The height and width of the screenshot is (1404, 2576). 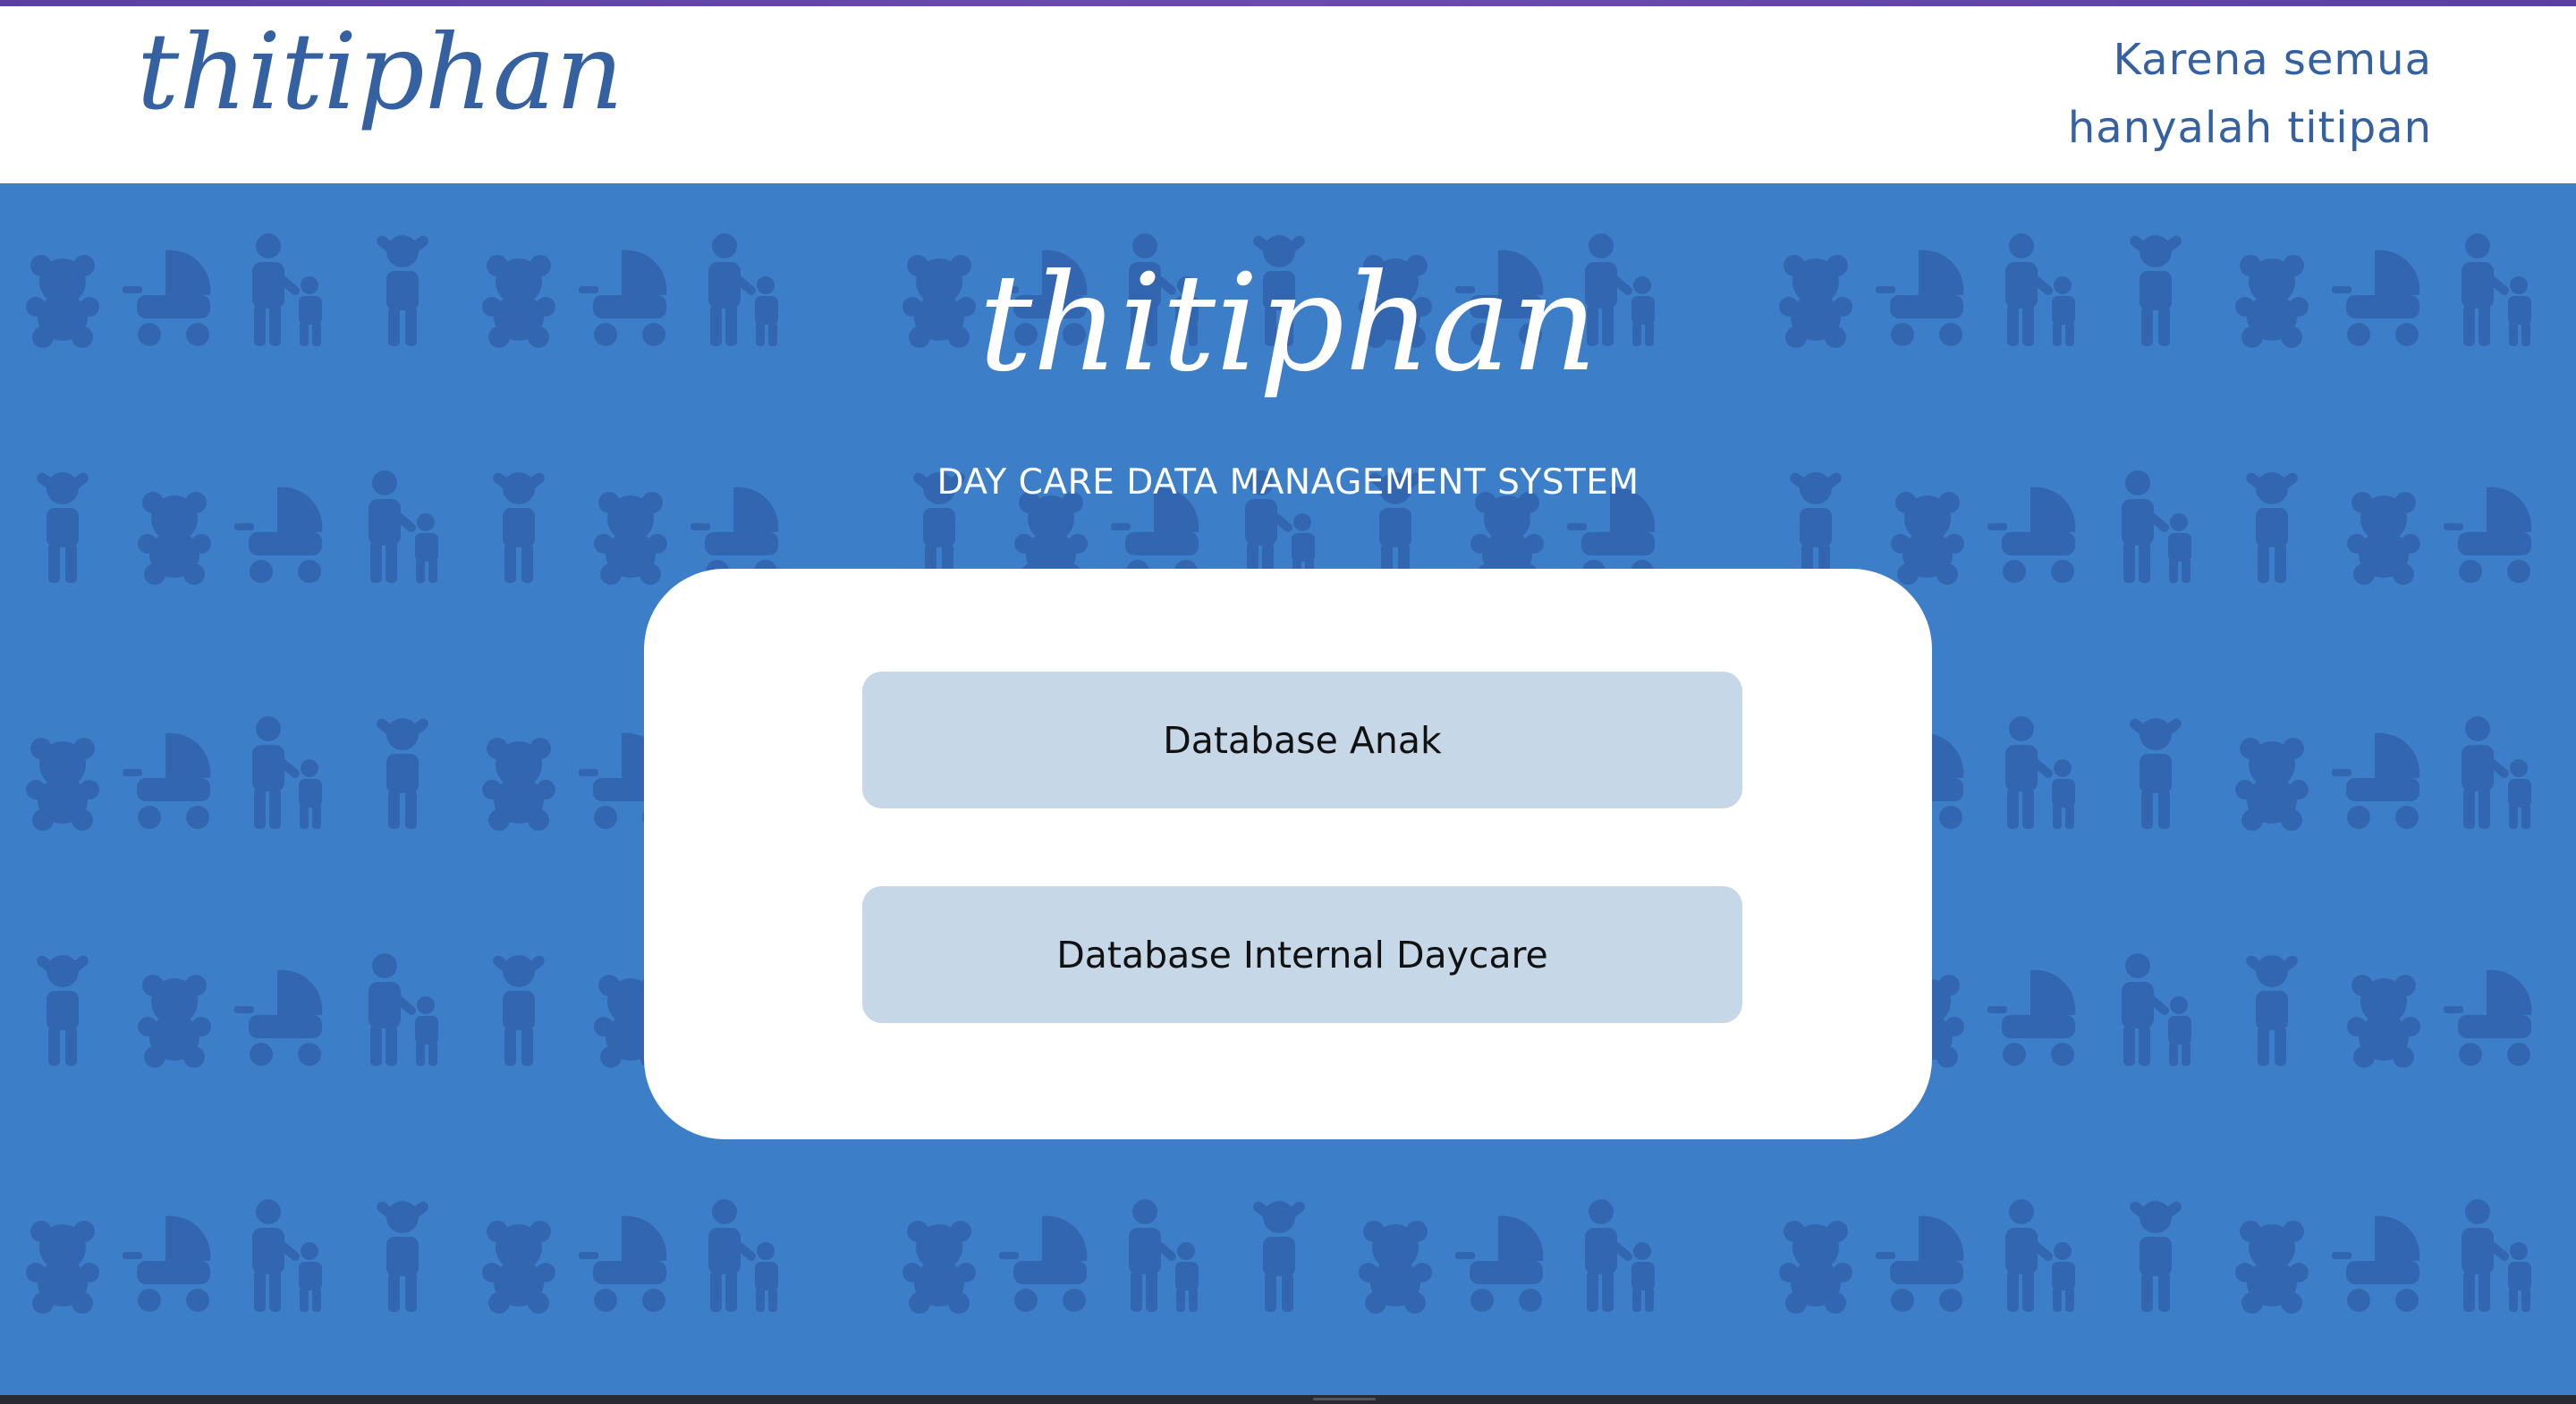 What do you see at coordinates (2250, 94) in the screenshot?
I see `tagline: Karena semua hanyalah titipan` at bounding box center [2250, 94].